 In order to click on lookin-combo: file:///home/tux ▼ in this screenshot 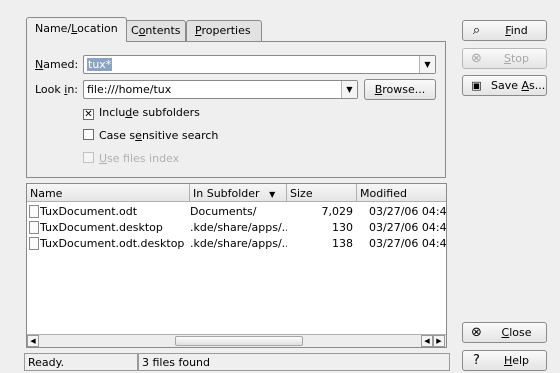, I will do `click(220, 89)`.